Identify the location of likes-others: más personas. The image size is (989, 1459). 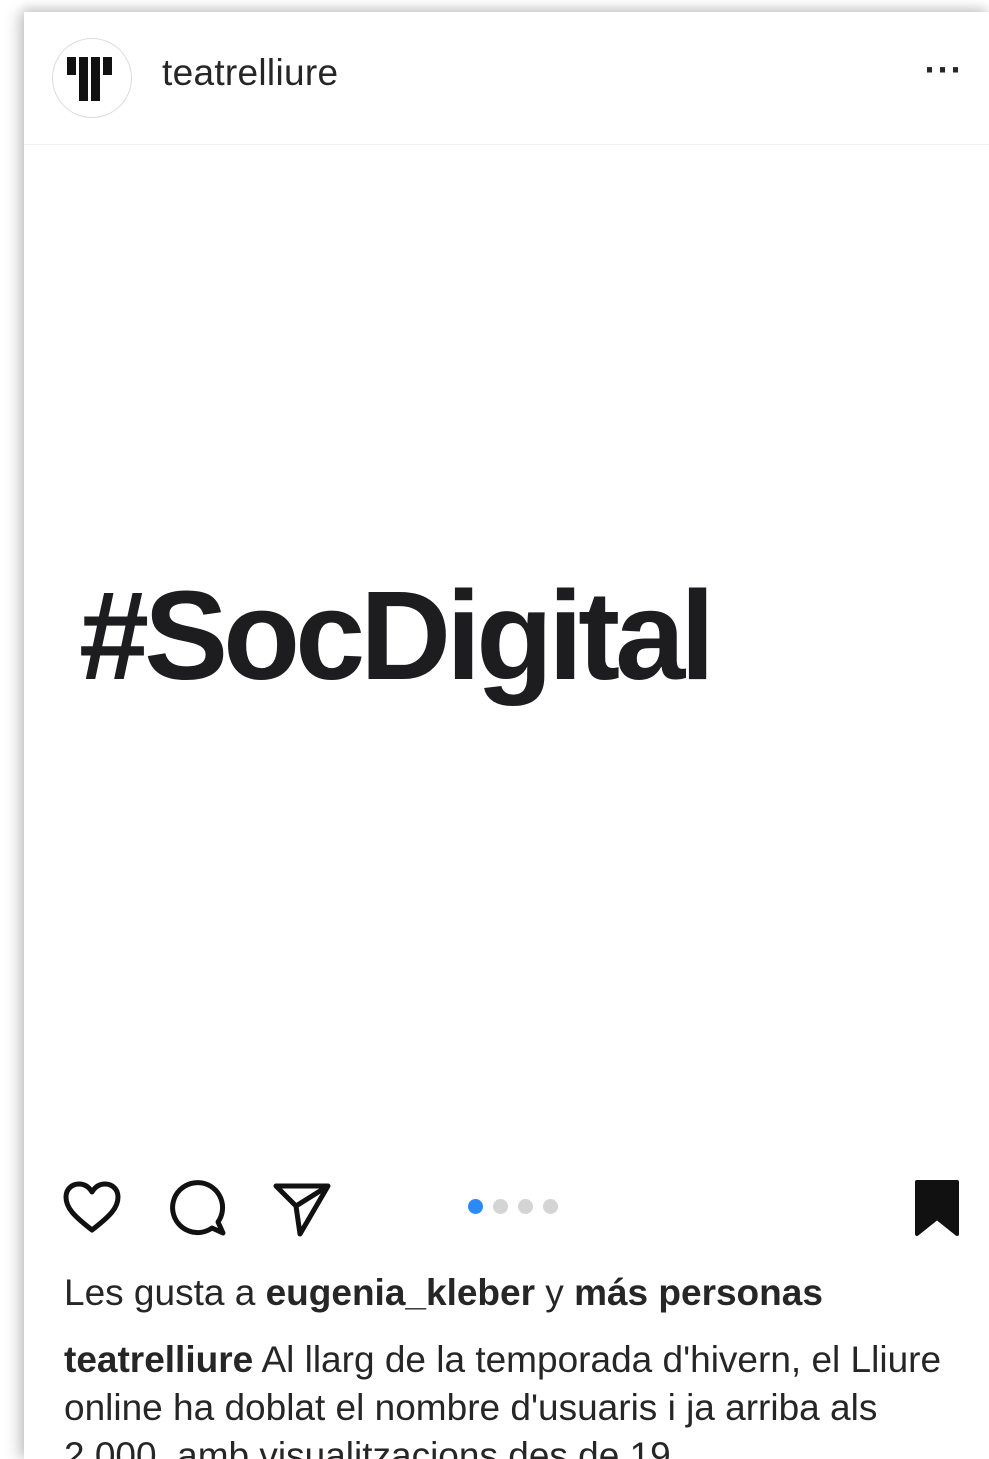
(698, 1292).